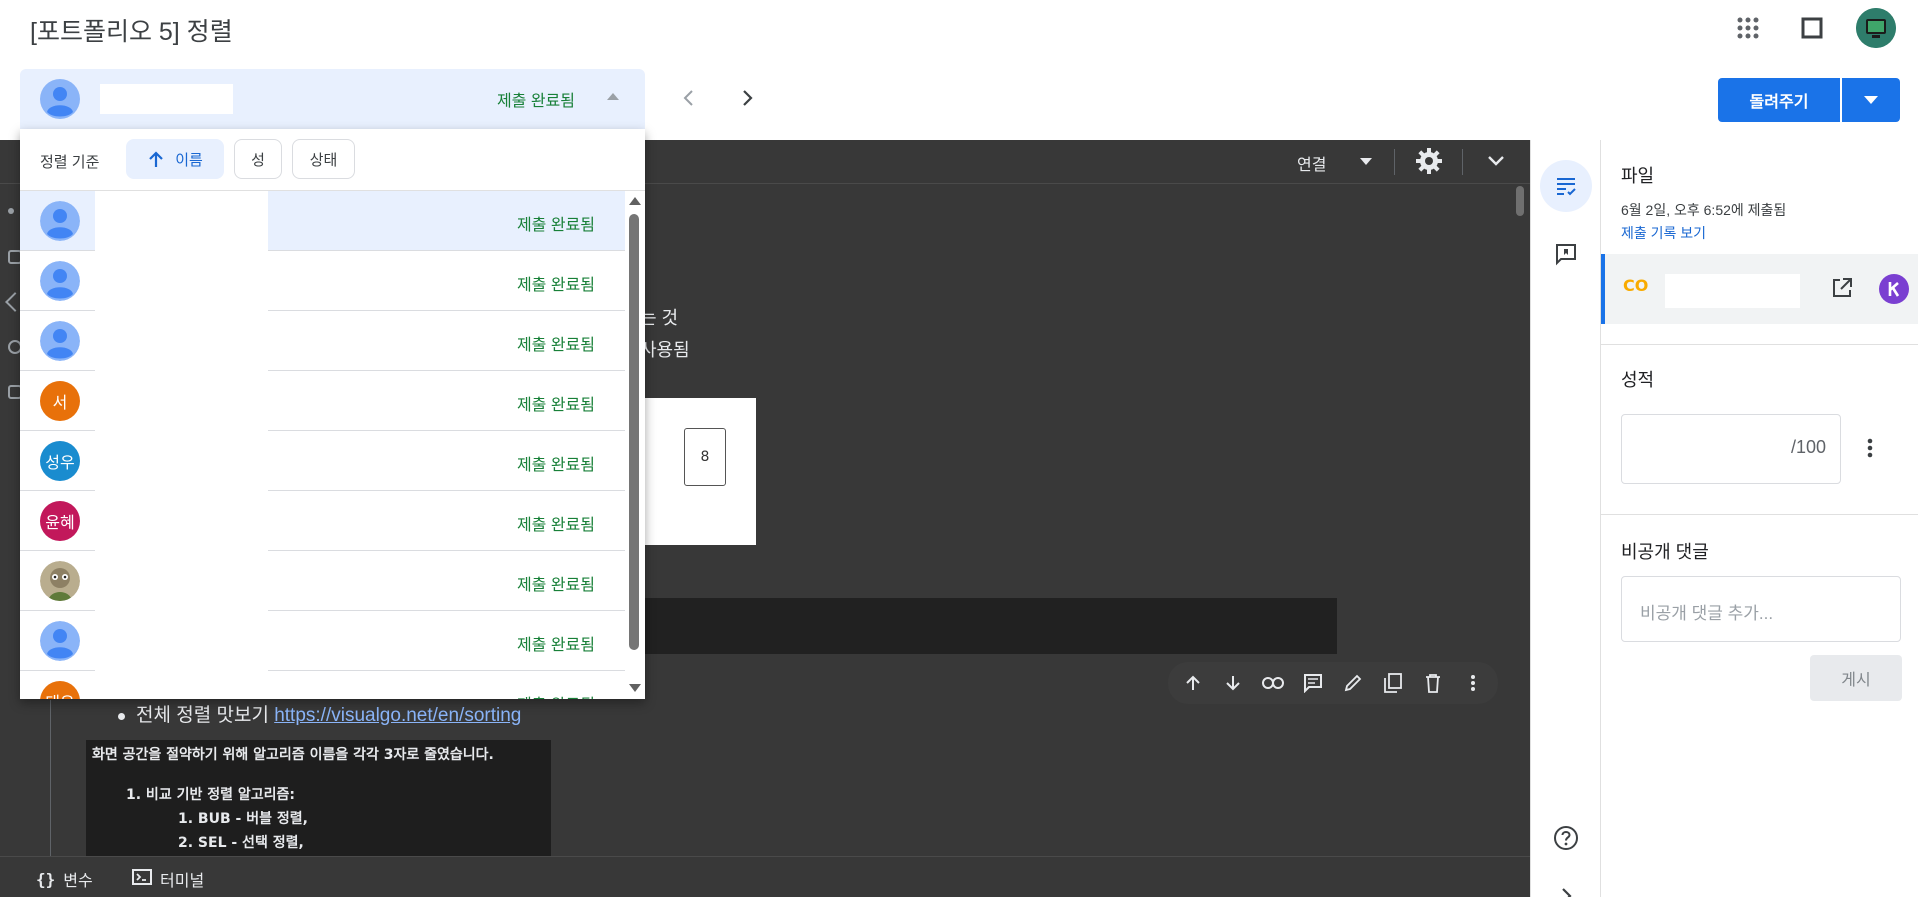 Image resolution: width=1918 pixels, height=897 pixels. I want to click on terminal-label: 터미널, so click(182, 881).